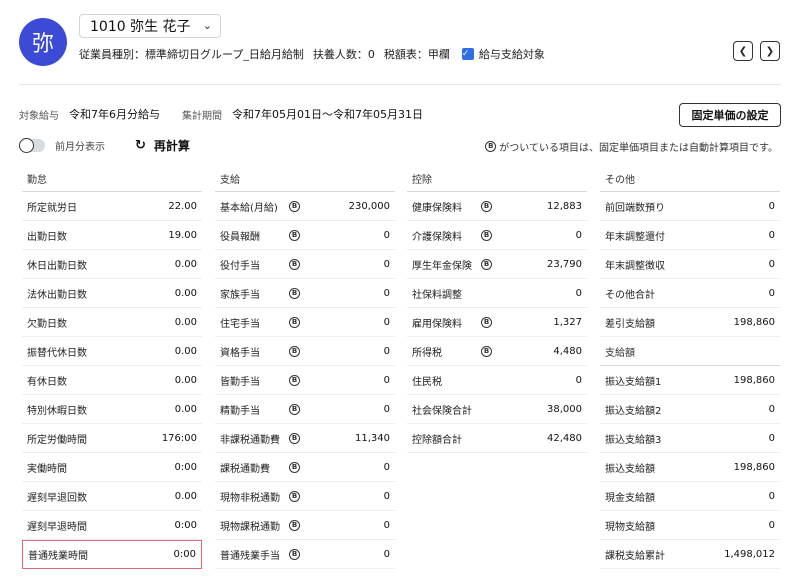 This screenshot has width=800, height=580. What do you see at coordinates (690, 293) in the screenshot?
I see `table-row: その他合計 0` at bounding box center [690, 293].